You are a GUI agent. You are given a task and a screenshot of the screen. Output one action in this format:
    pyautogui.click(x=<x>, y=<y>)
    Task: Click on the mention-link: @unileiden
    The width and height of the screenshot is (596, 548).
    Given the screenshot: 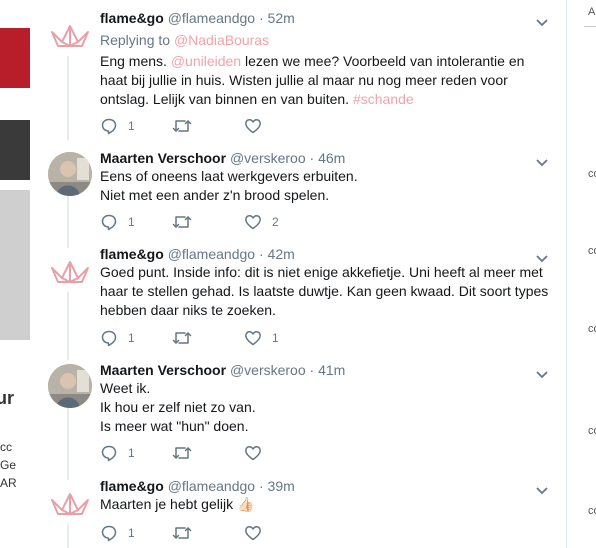 What is the action you would take?
    pyautogui.click(x=206, y=61)
    